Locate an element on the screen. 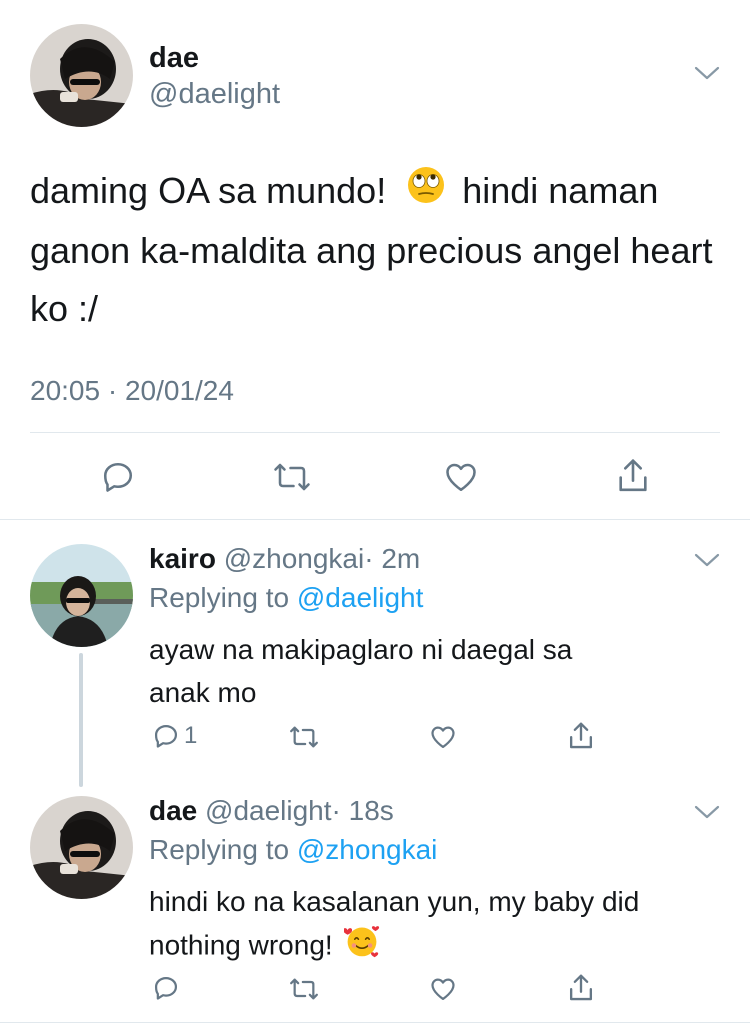  face-with-rolling-eyes-icon is located at coordinates (426, 193).